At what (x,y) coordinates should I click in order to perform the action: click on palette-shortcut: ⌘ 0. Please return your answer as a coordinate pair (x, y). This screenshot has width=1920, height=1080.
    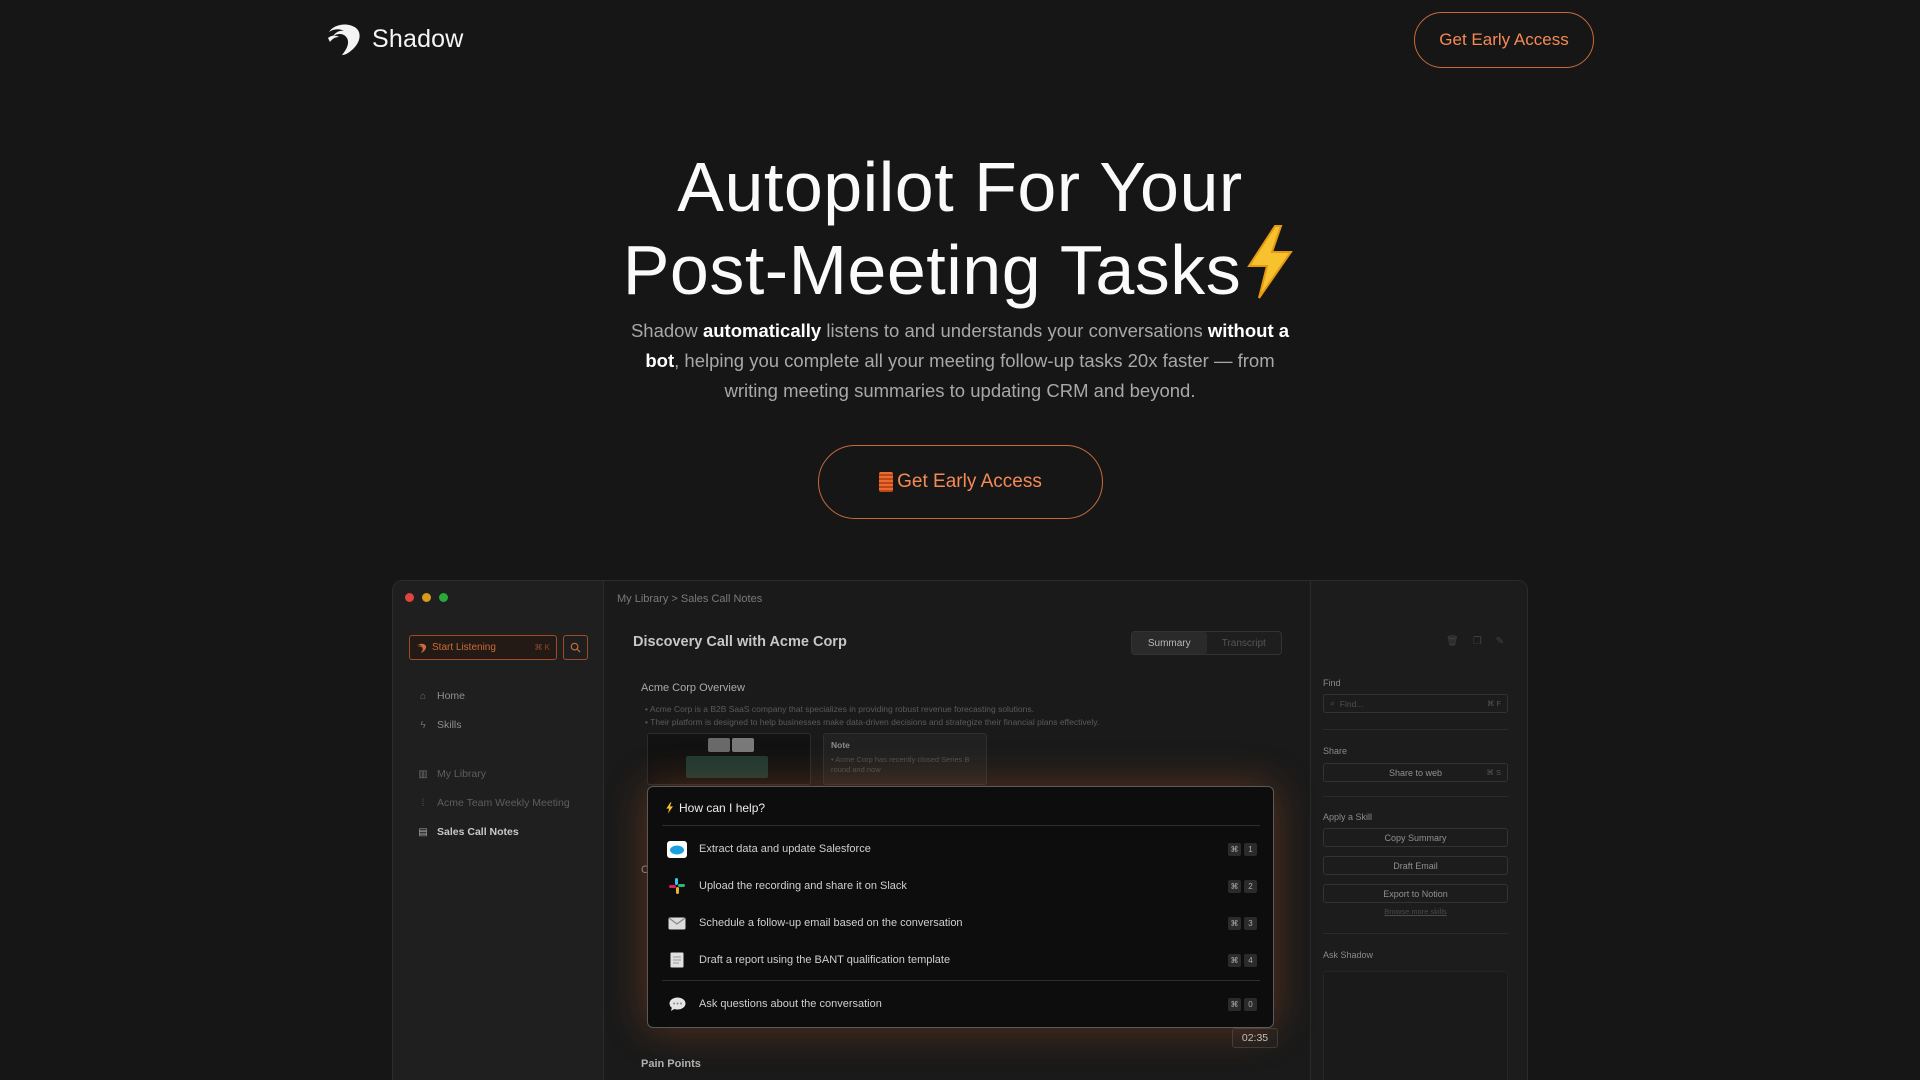
    Looking at the image, I should click on (1242, 1004).